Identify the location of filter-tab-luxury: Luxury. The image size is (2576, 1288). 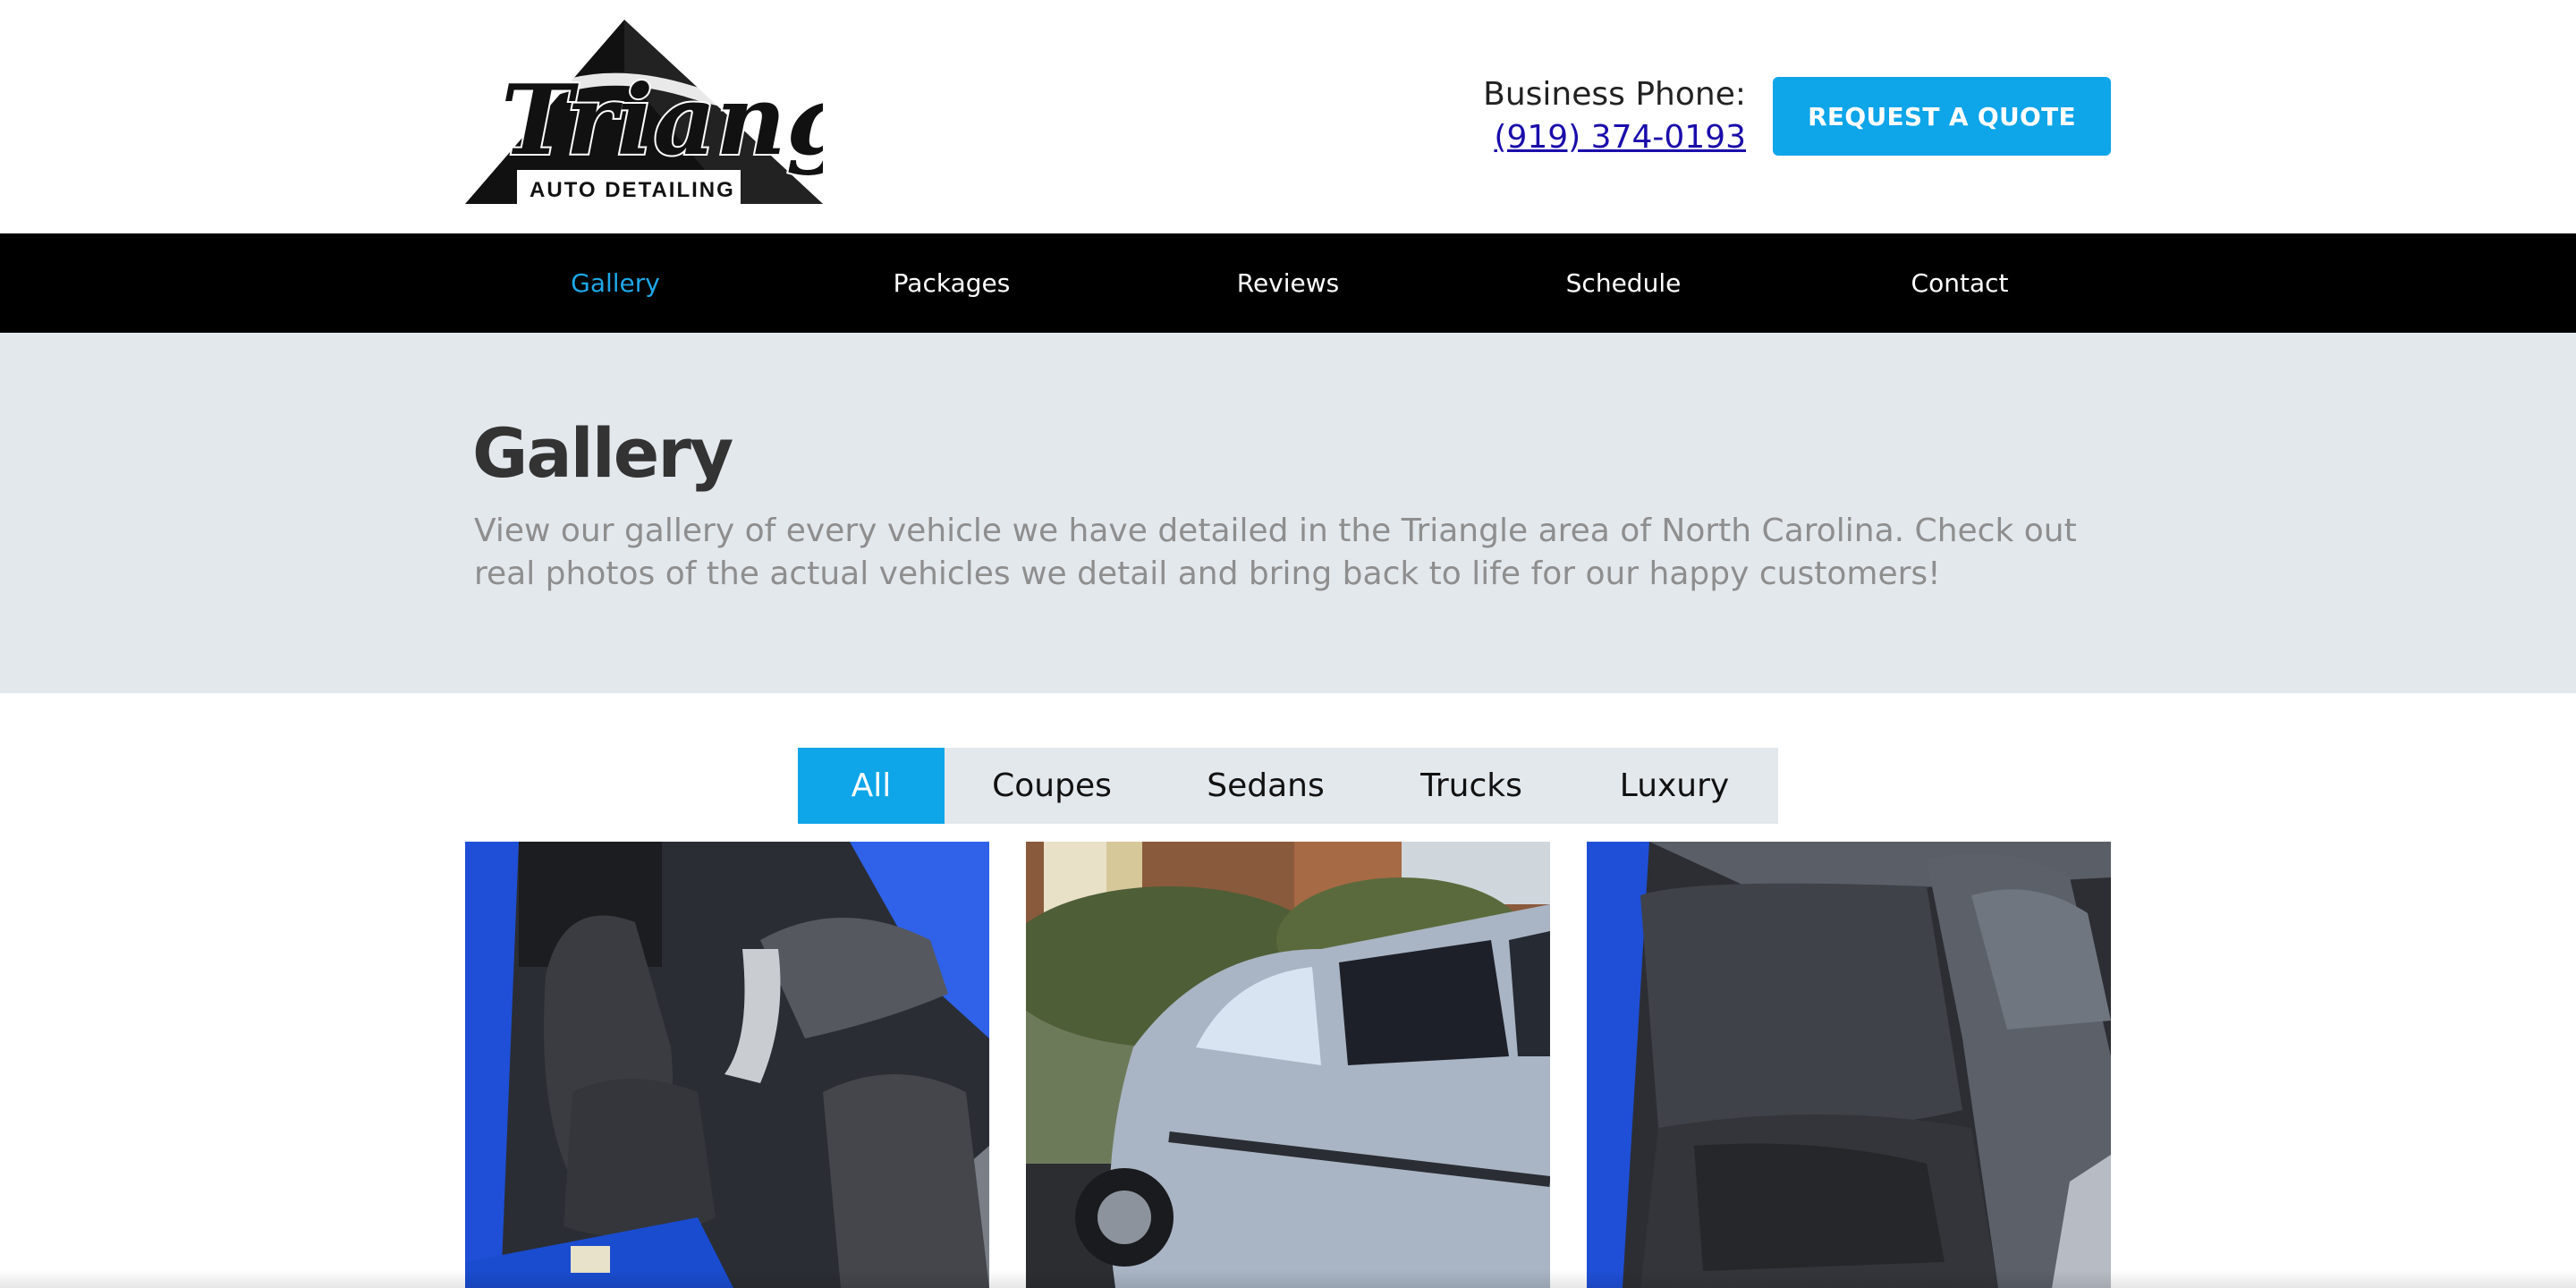
(1674, 786).